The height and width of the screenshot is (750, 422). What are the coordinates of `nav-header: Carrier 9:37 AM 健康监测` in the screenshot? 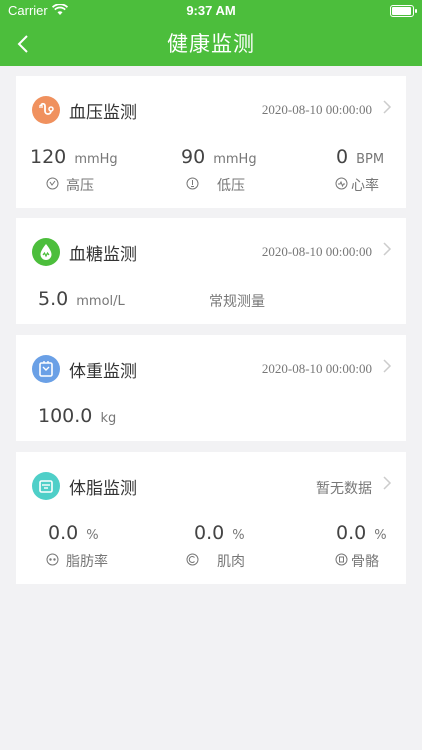 It's located at (211, 33).